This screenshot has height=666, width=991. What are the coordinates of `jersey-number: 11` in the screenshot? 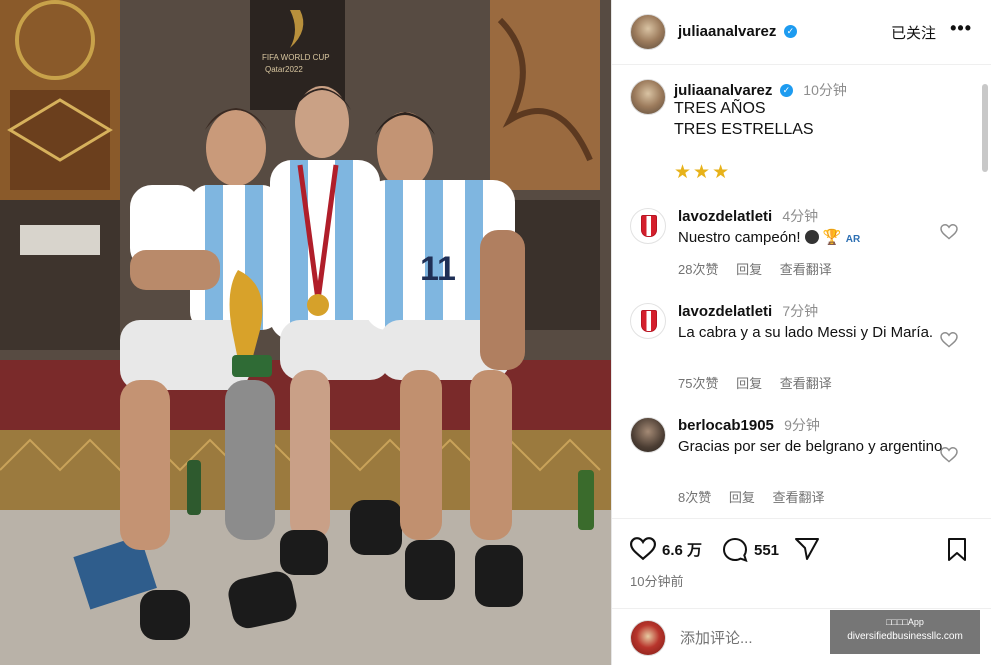 It's located at (438, 269).